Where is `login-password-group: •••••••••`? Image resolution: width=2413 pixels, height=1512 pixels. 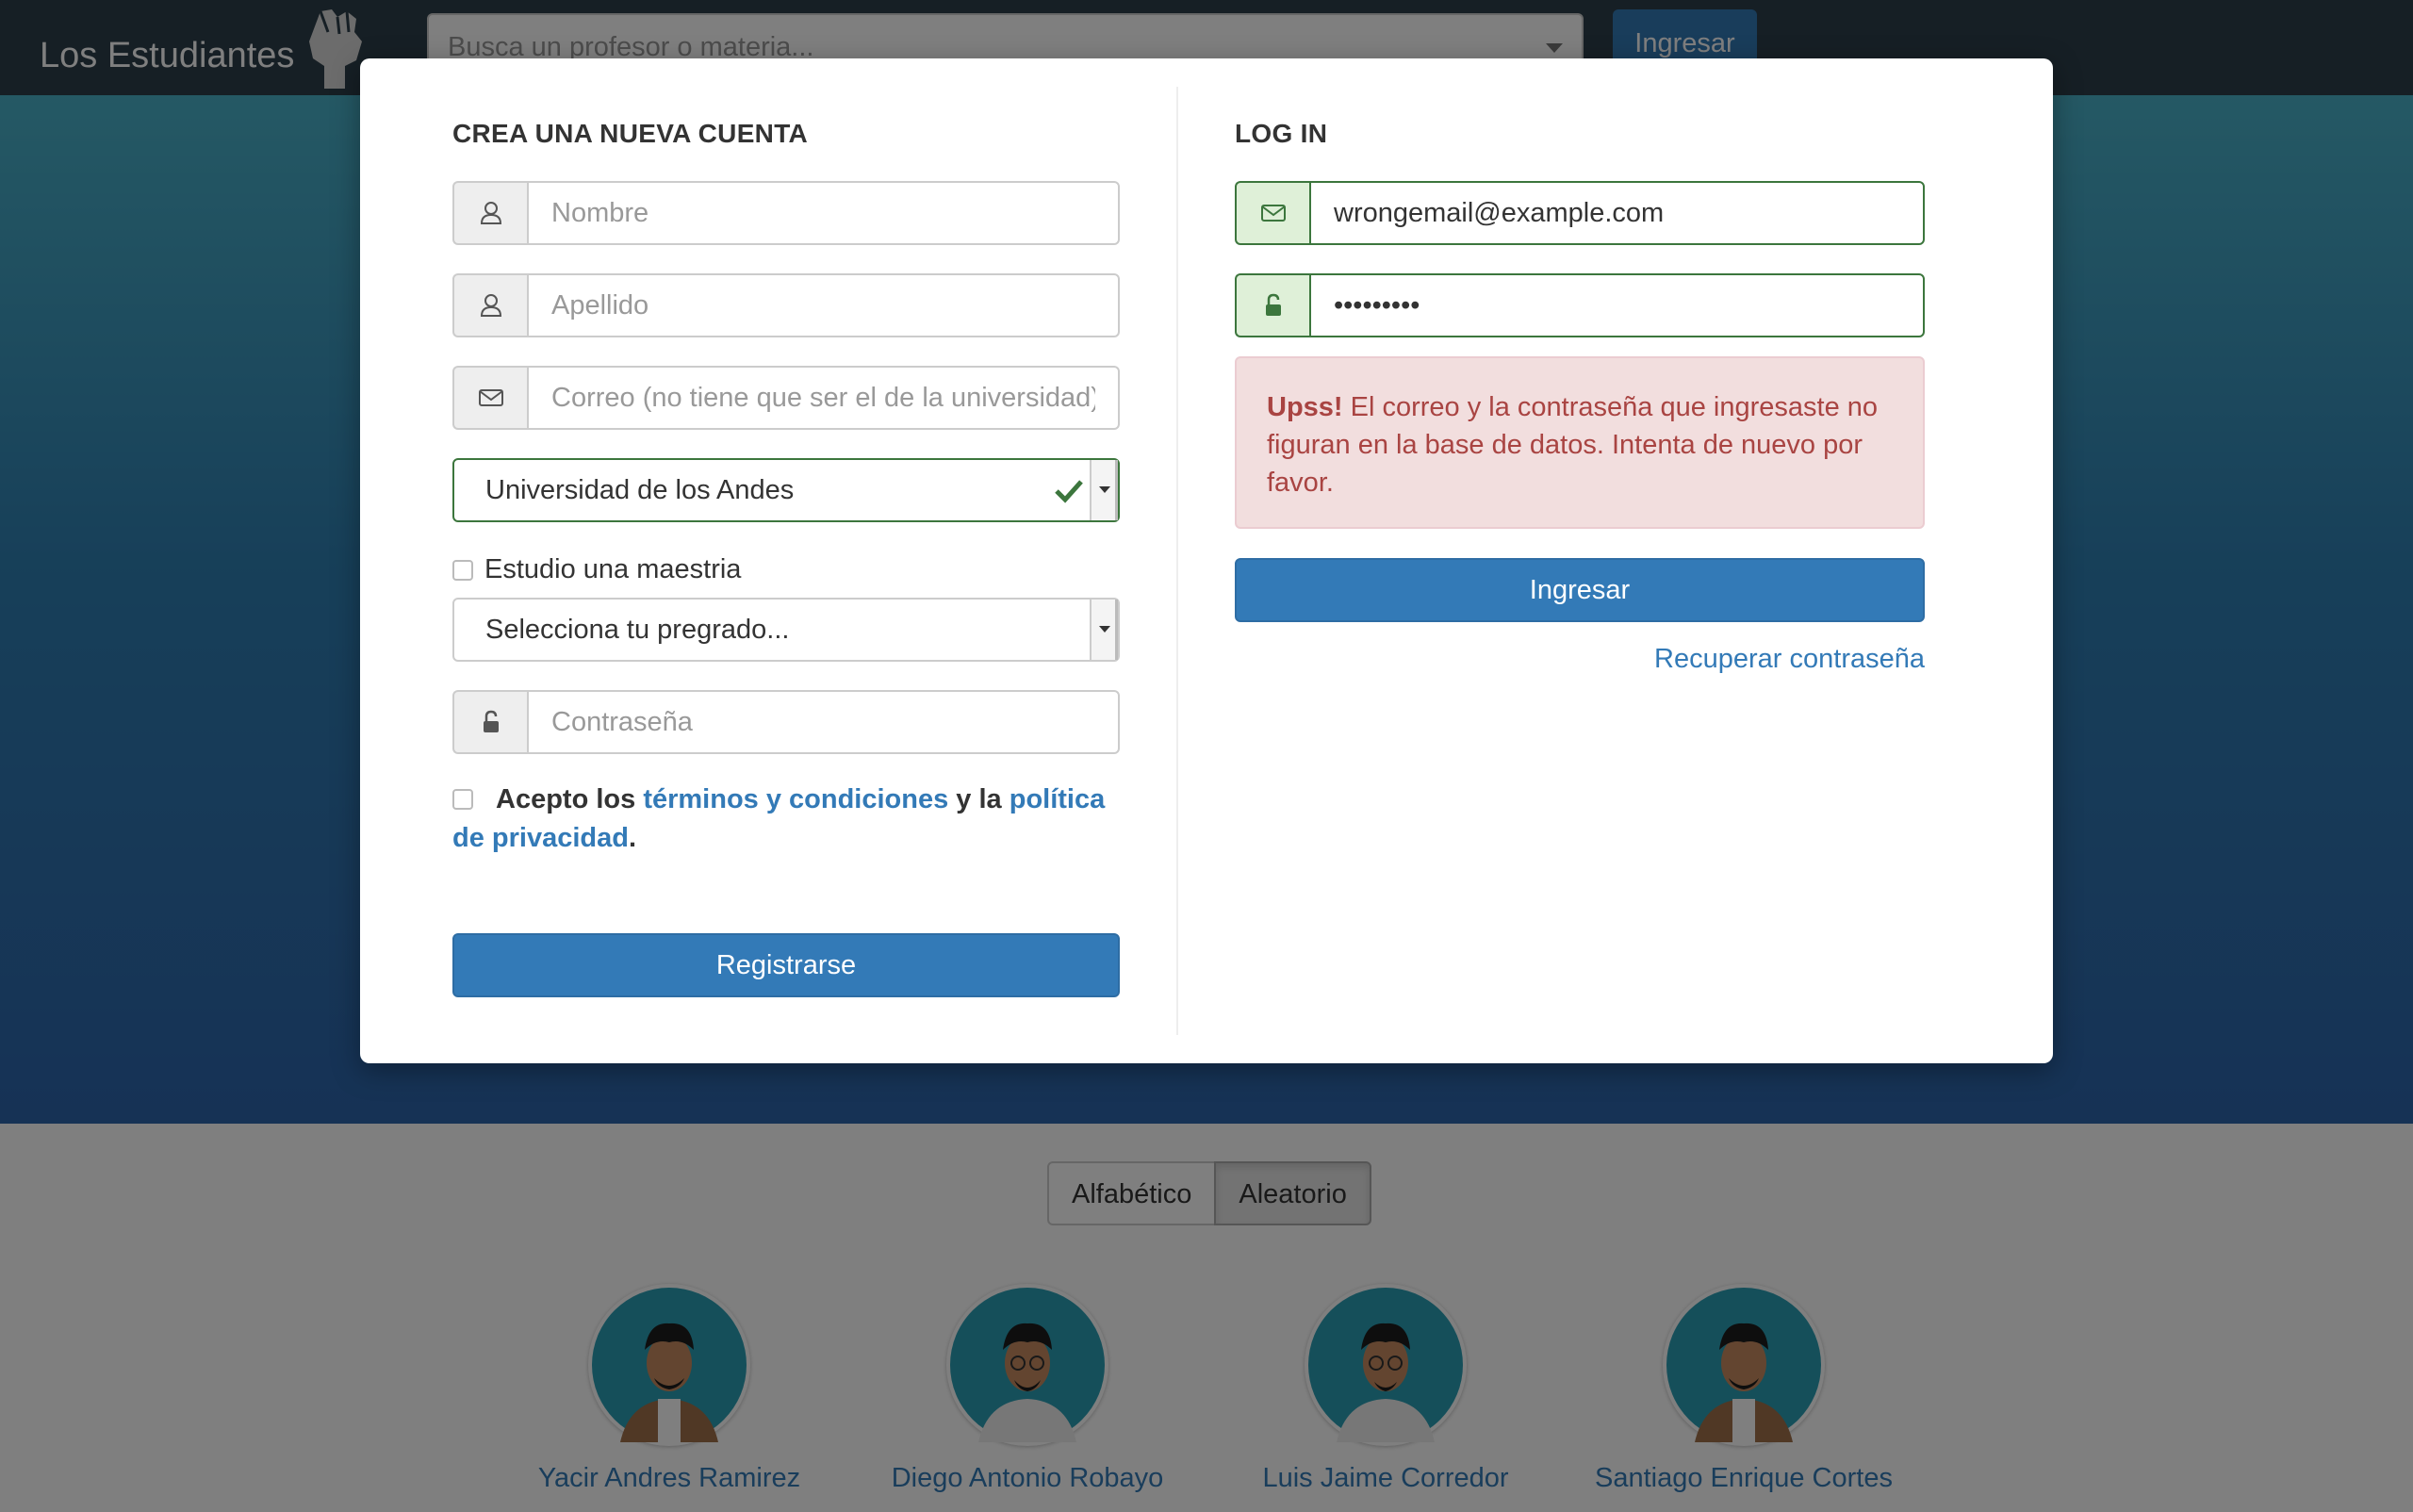
login-password-group: ••••••••• is located at coordinates (1580, 305).